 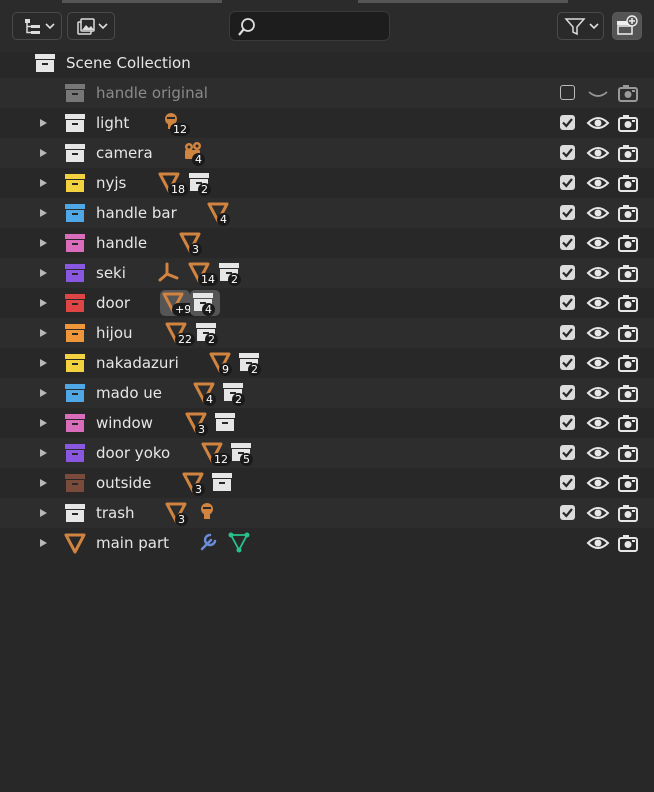 I want to click on collection-row: handle 3, so click(x=327, y=243).